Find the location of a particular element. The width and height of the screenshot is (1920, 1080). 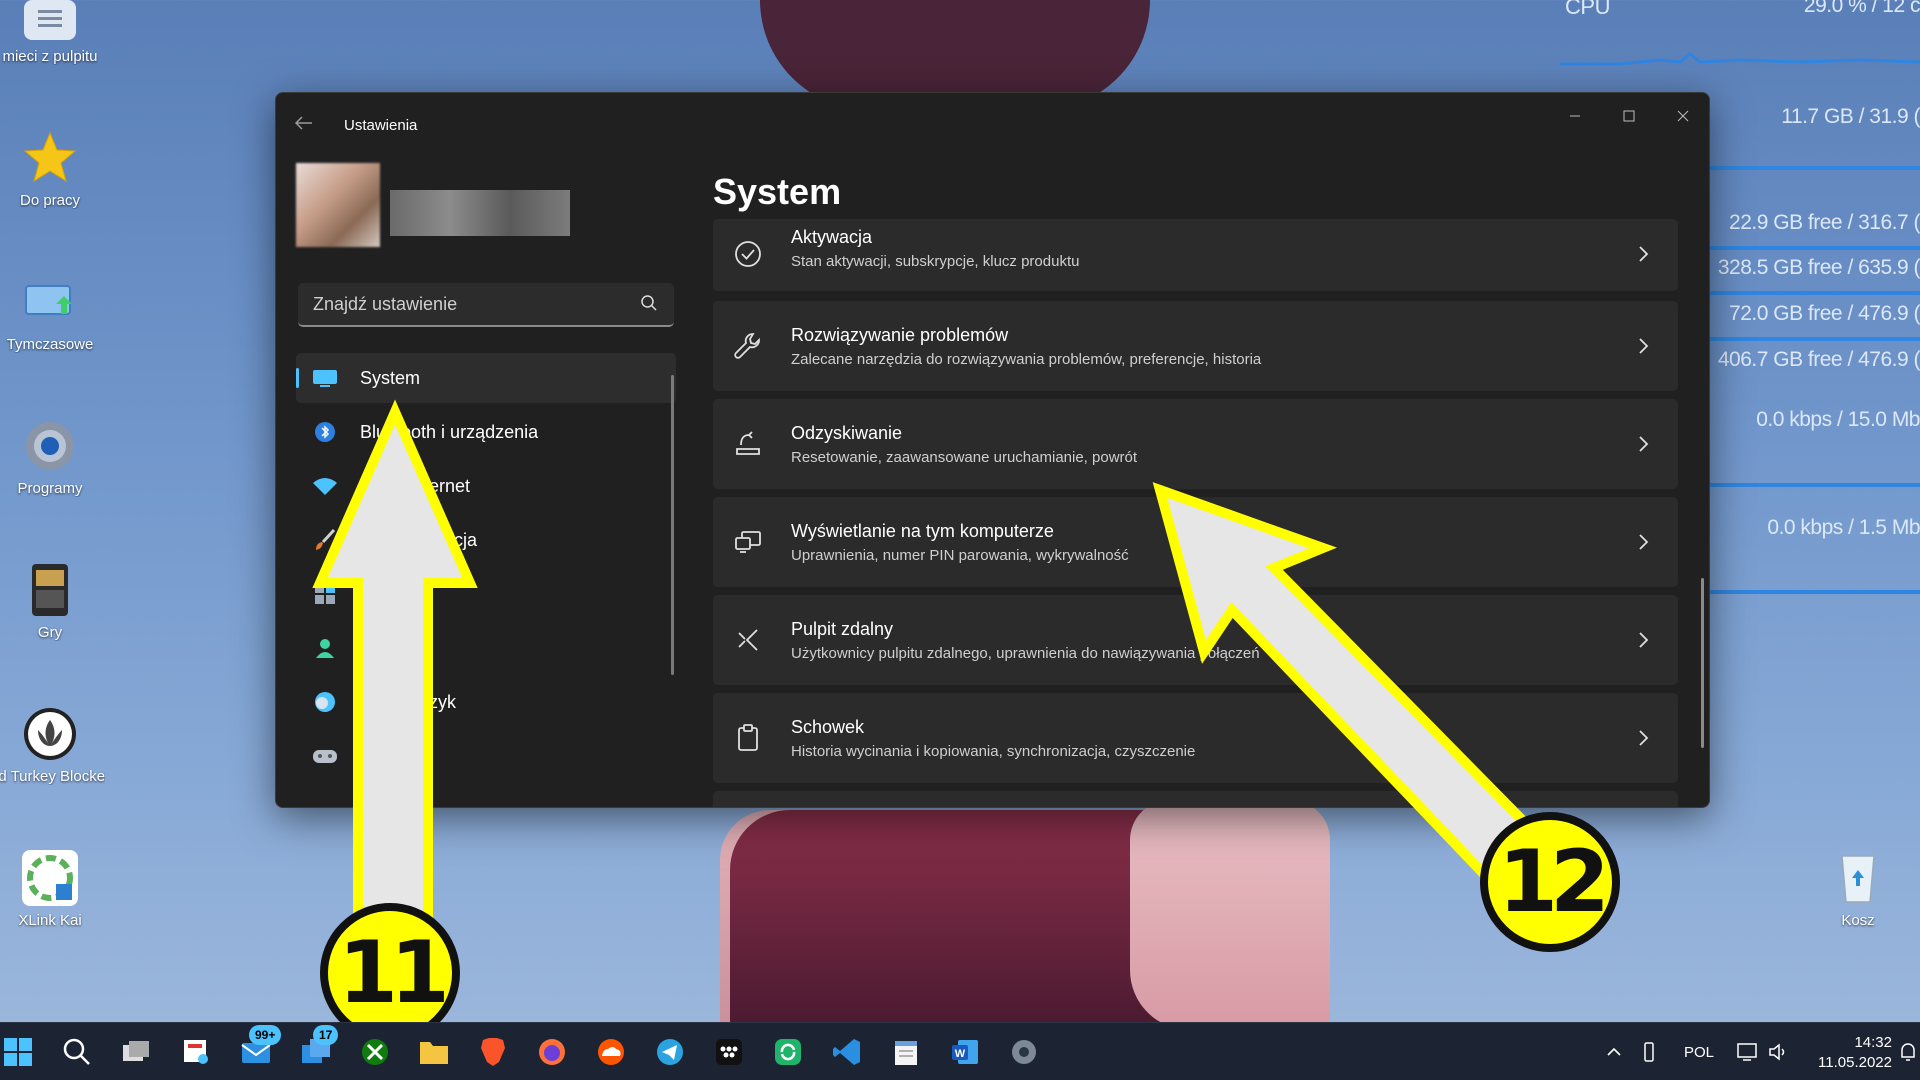

soundcloud-icon is located at coordinates (611, 1052).